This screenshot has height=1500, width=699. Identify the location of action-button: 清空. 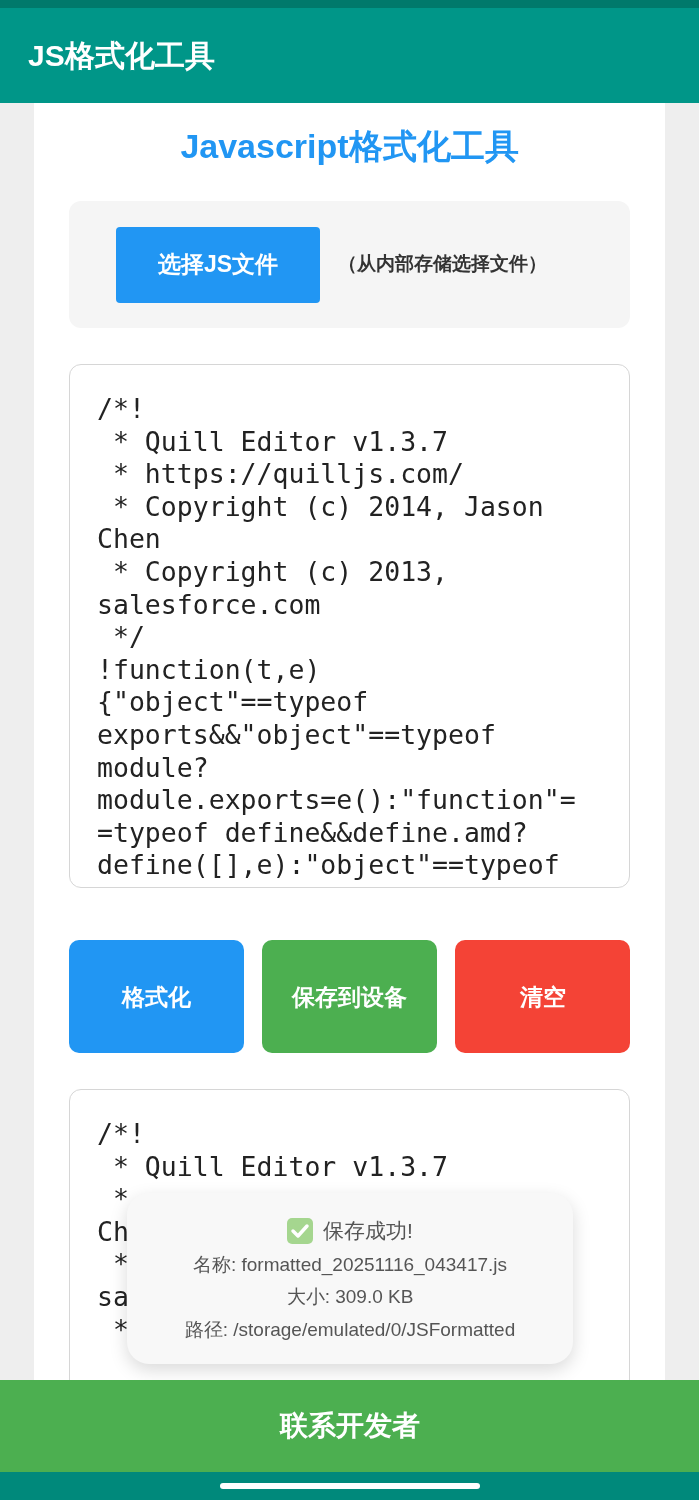
(542, 996).